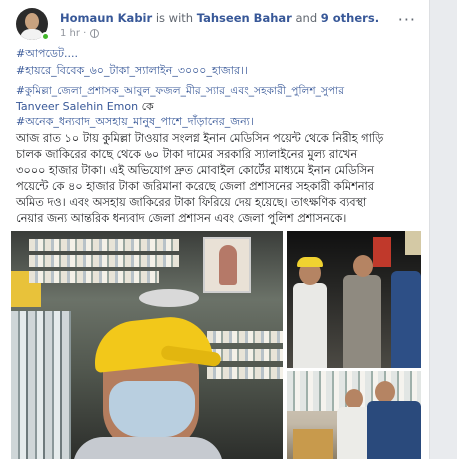 The width and height of the screenshot is (457, 459). I want to click on and-text: and, so click(306, 18).